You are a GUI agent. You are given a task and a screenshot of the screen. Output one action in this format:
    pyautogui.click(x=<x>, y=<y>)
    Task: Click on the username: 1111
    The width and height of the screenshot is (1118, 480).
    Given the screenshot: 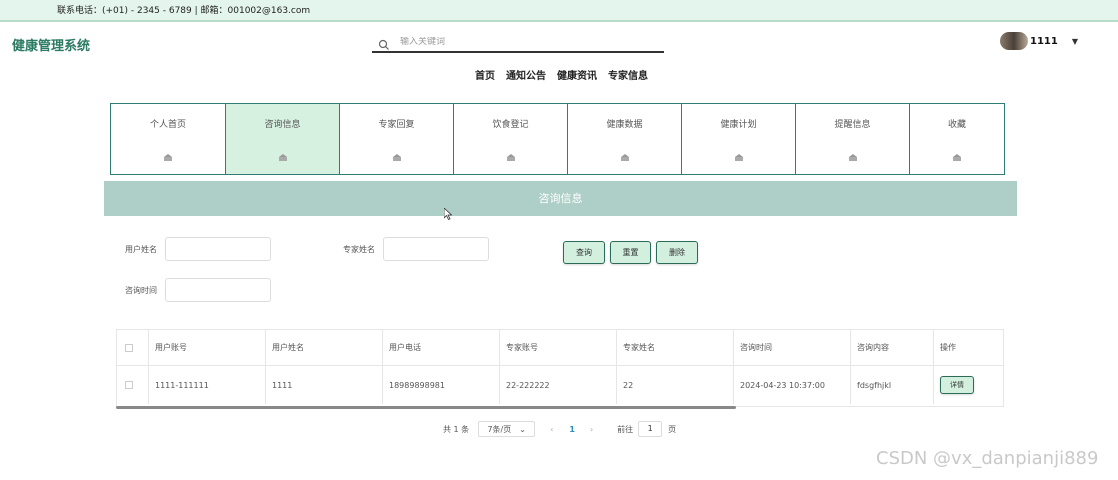 What is the action you would take?
    pyautogui.click(x=1044, y=41)
    